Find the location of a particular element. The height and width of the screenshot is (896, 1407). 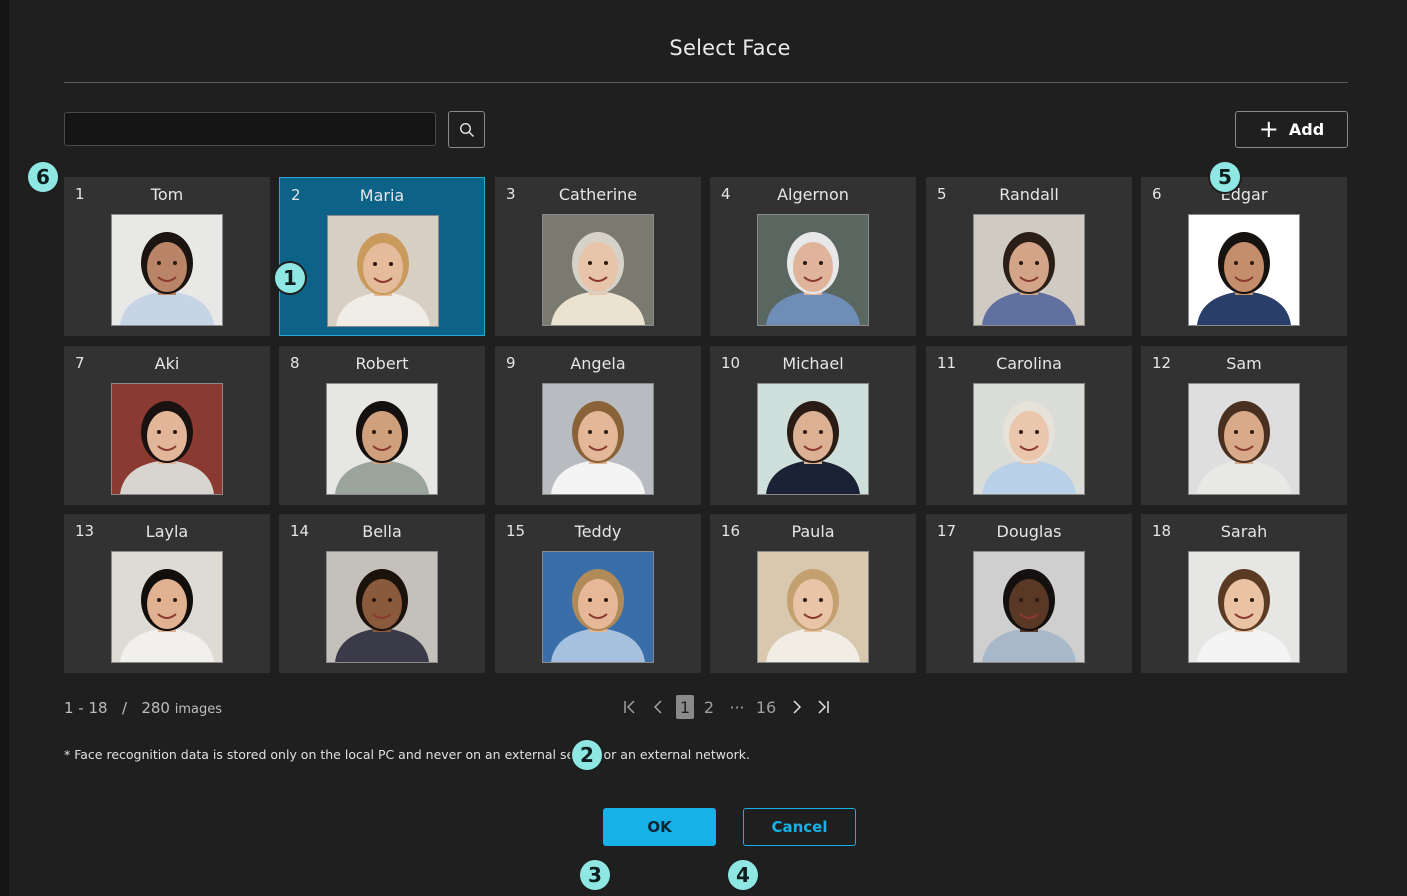

face-card: 14 Bella is located at coordinates (382, 593).